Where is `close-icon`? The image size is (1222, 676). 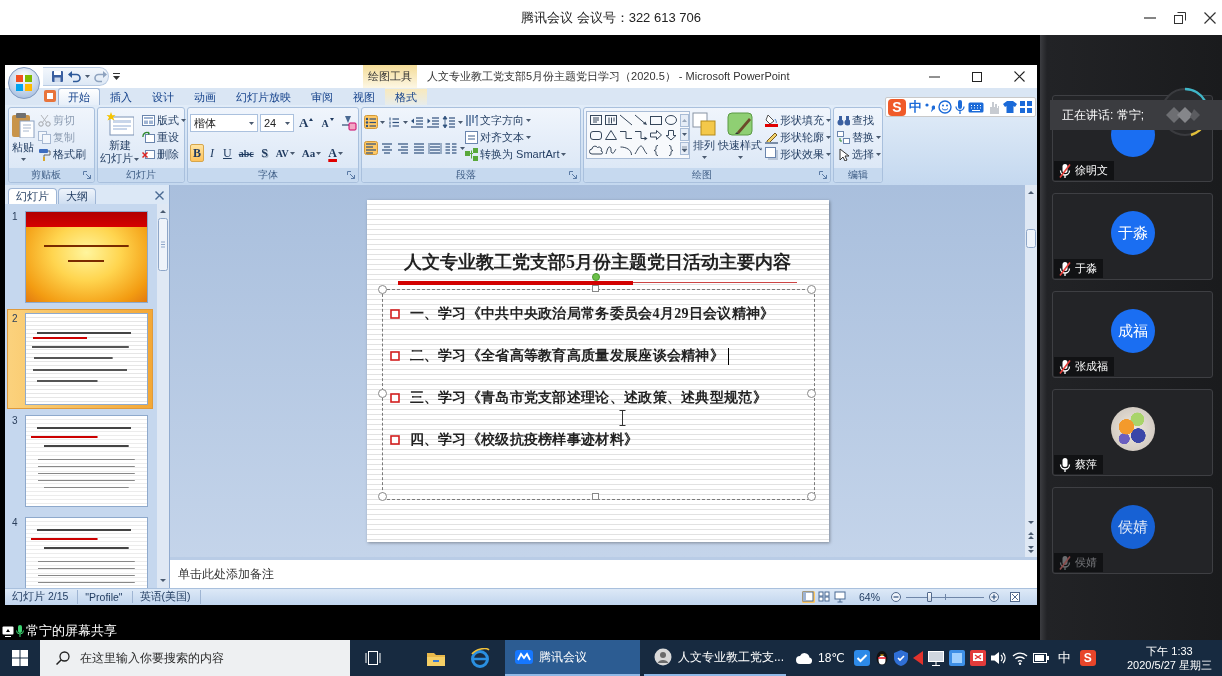 close-icon is located at coordinates (1210, 17).